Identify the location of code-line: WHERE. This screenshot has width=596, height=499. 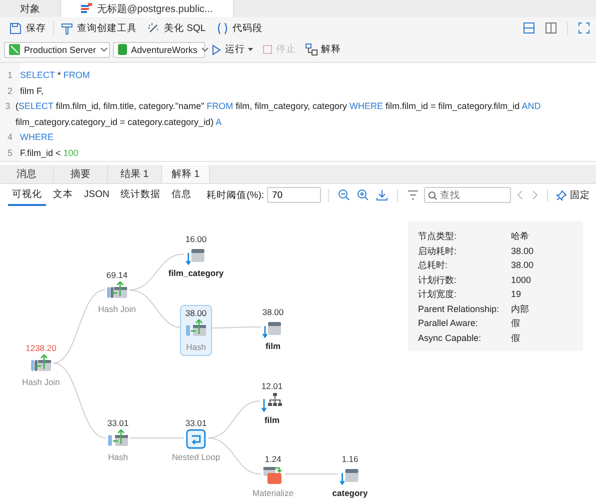
(37, 137).